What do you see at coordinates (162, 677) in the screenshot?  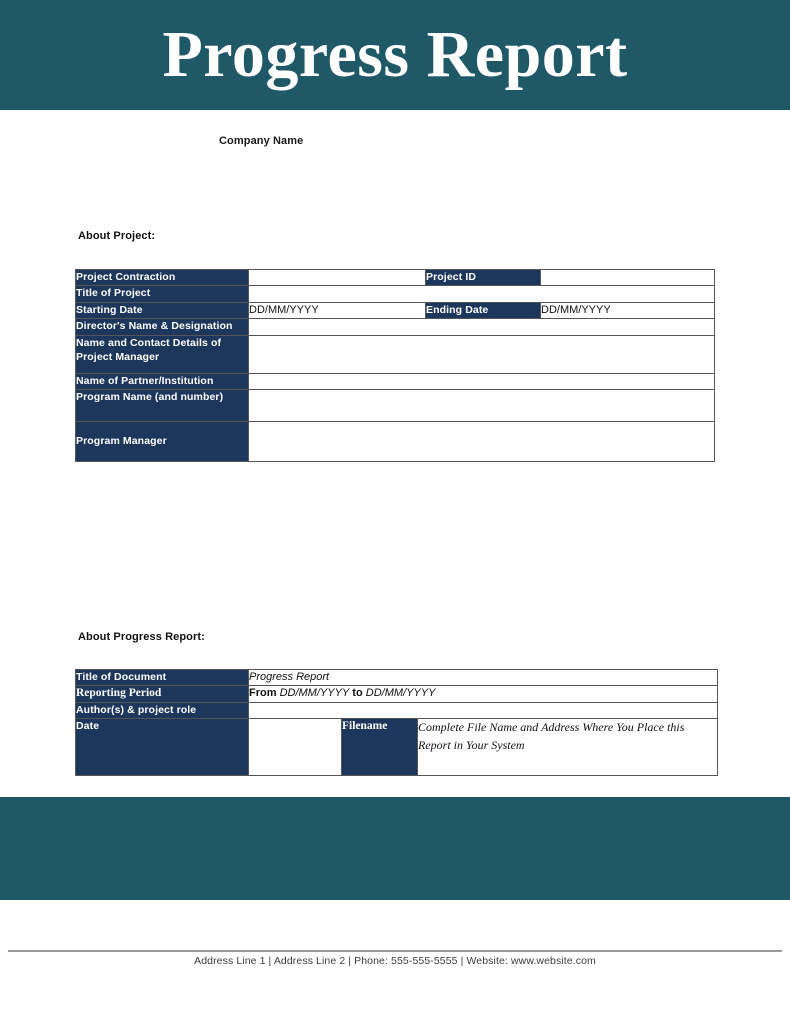 I see `row-label-title-of-document: Title of Document` at bounding box center [162, 677].